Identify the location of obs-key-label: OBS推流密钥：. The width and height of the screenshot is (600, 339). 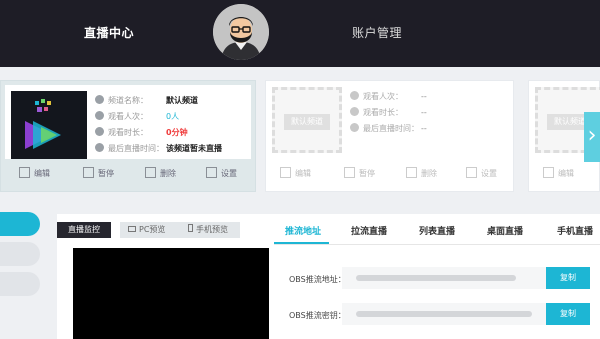
(317, 315).